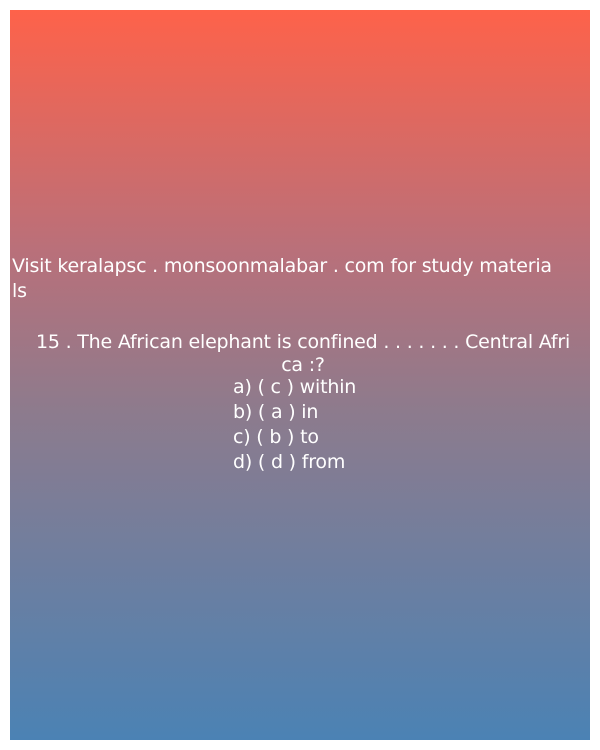 The height and width of the screenshot is (750, 600). What do you see at coordinates (303, 365) in the screenshot?
I see `question-line-2: ca :?` at bounding box center [303, 365].